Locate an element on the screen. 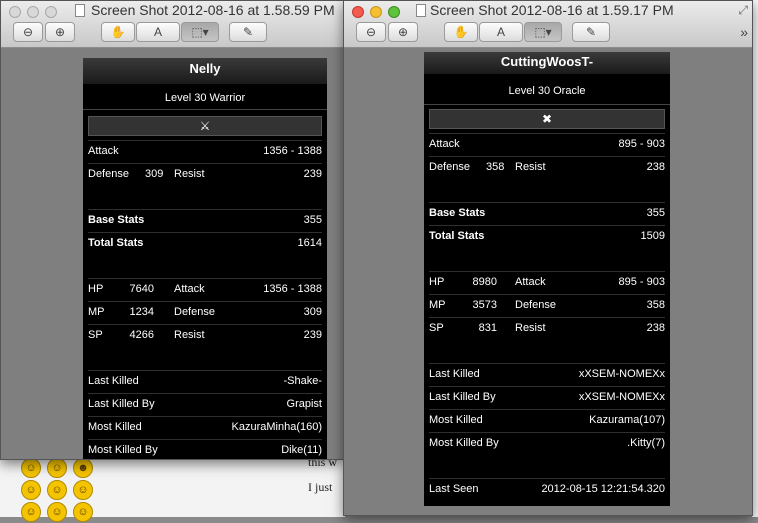 The height and width of the screenshot is (523, 758). attack-value: 895 - 903 is located at coordinates (641, 282).